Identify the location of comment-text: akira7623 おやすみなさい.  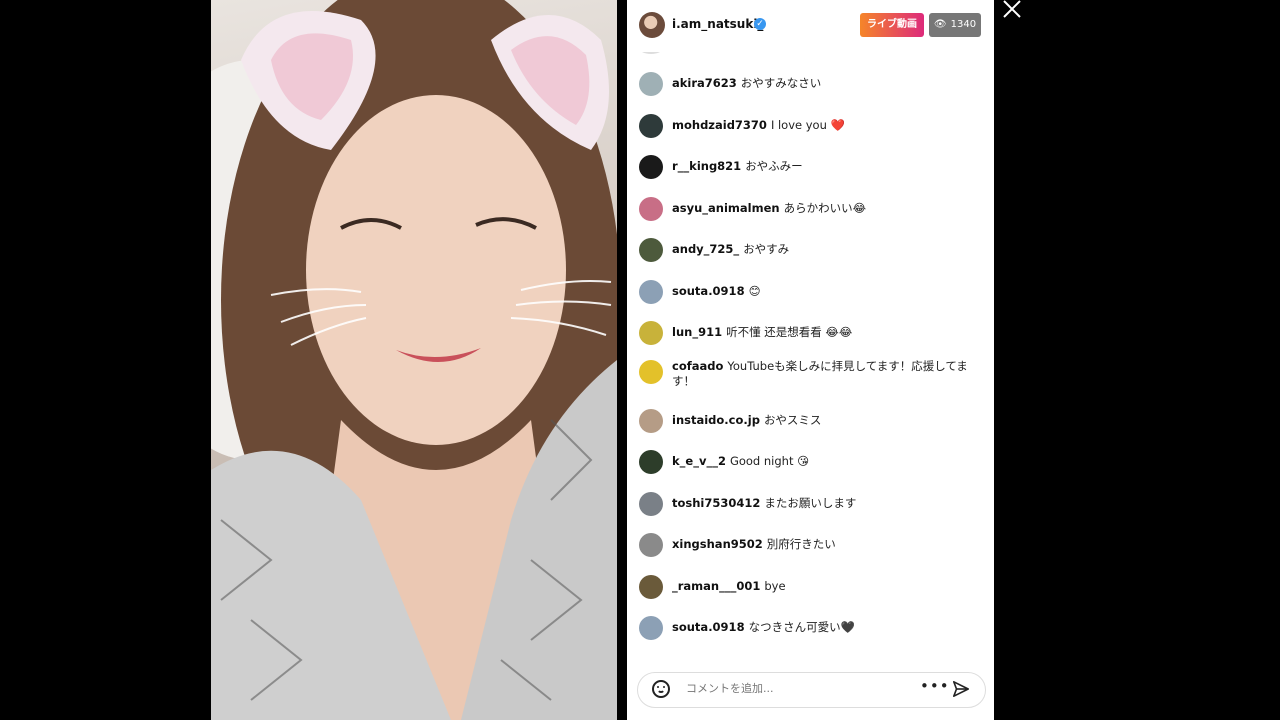
(822, 83).